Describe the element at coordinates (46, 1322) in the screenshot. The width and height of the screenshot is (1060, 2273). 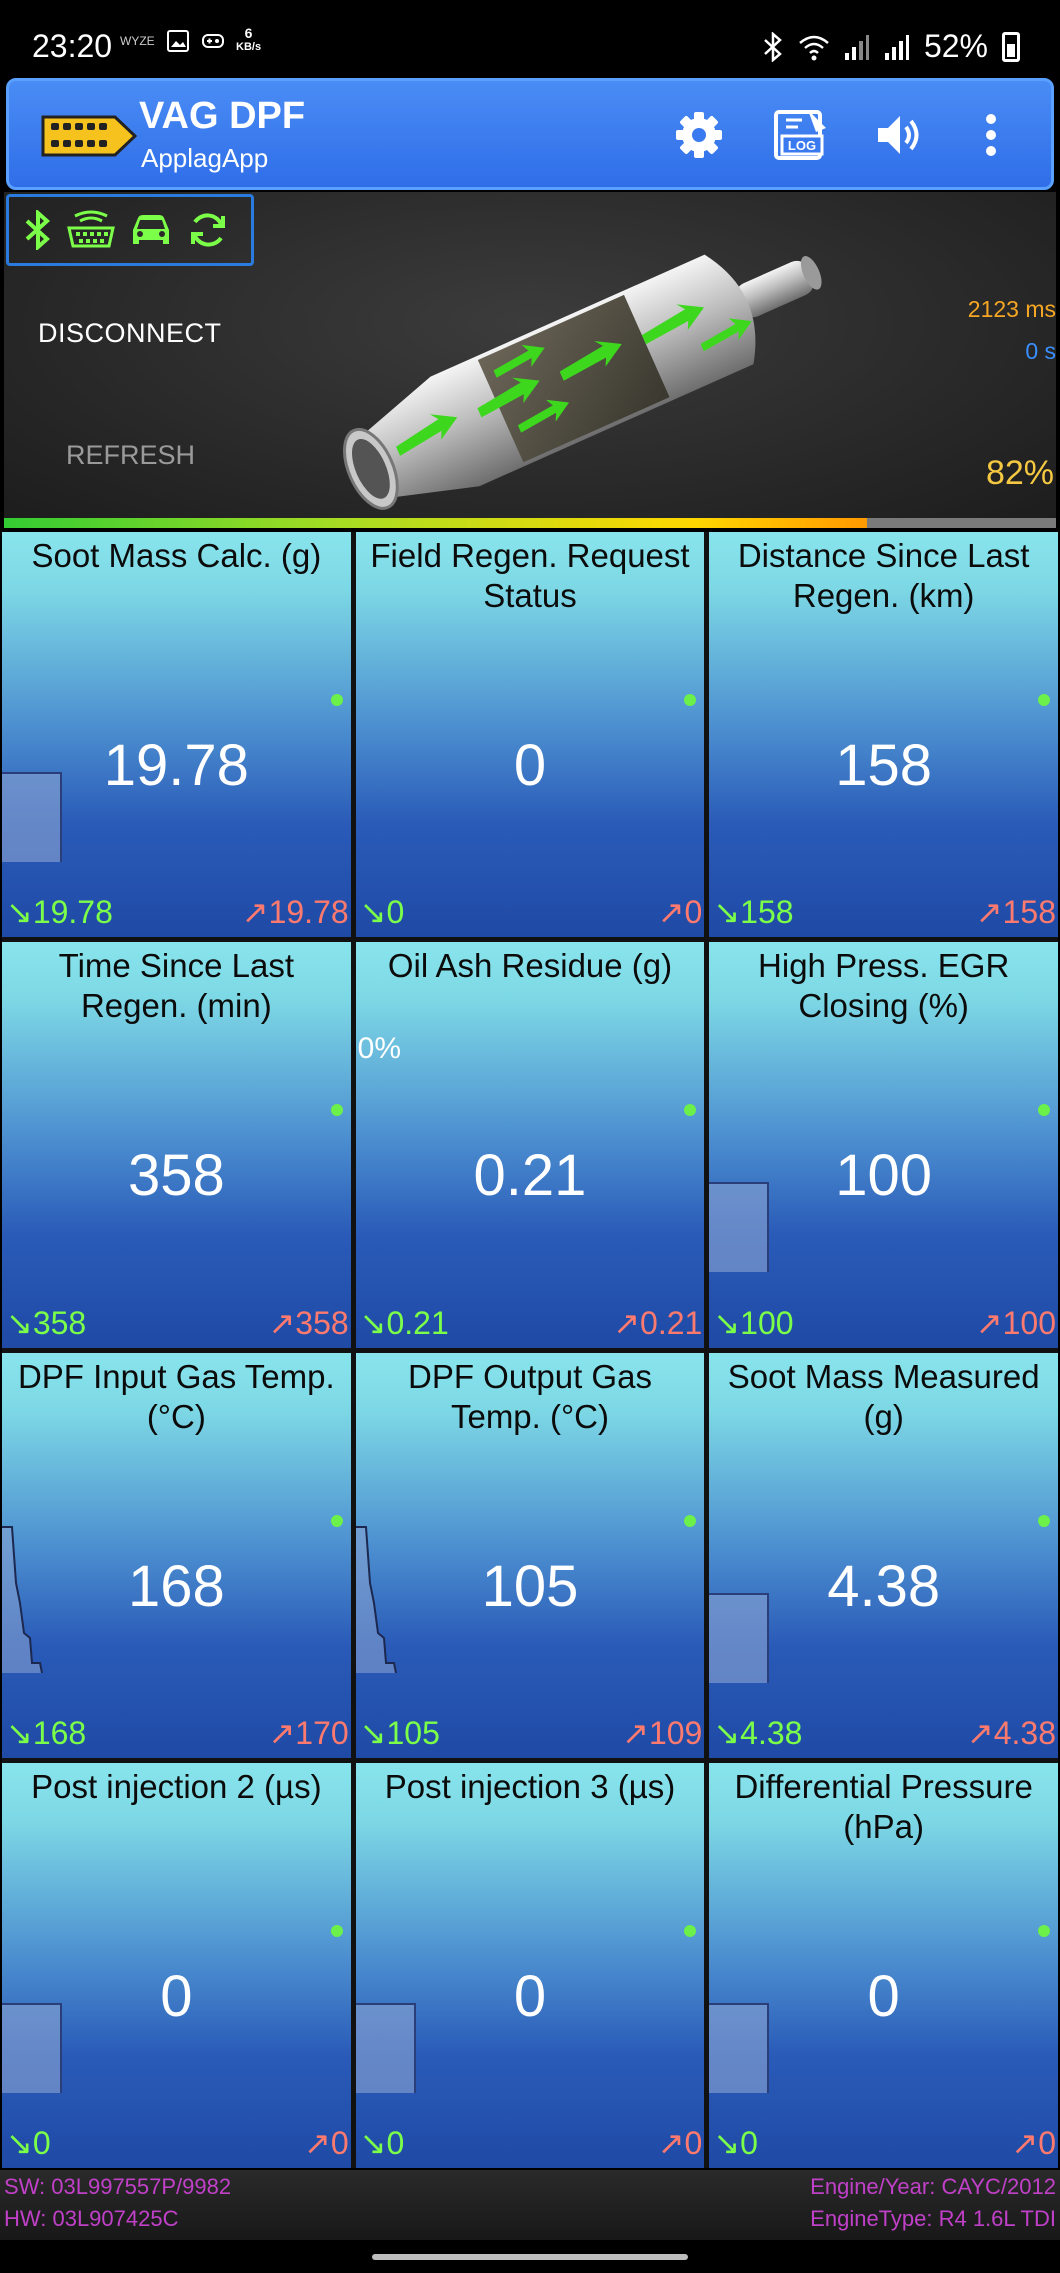
I see `tile-min: ↘358` at that location.